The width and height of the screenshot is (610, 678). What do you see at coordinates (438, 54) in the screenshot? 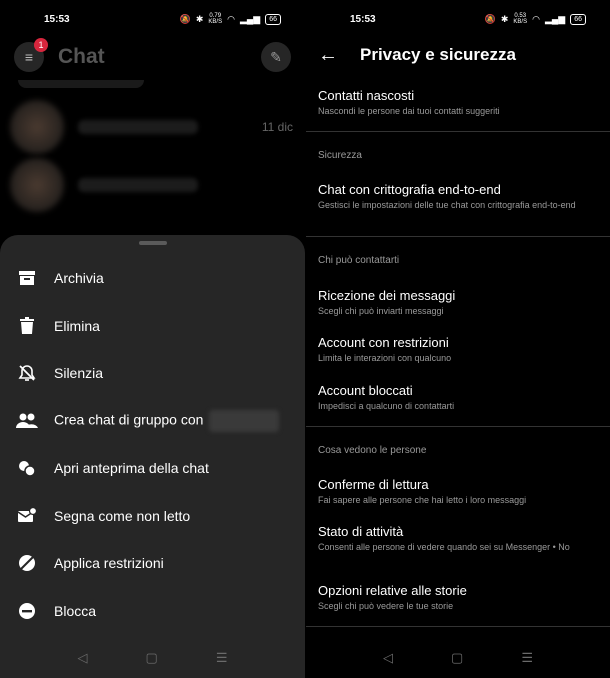
I see `page-title: Privacy e sicurezza` at bounding box center [438, 54].